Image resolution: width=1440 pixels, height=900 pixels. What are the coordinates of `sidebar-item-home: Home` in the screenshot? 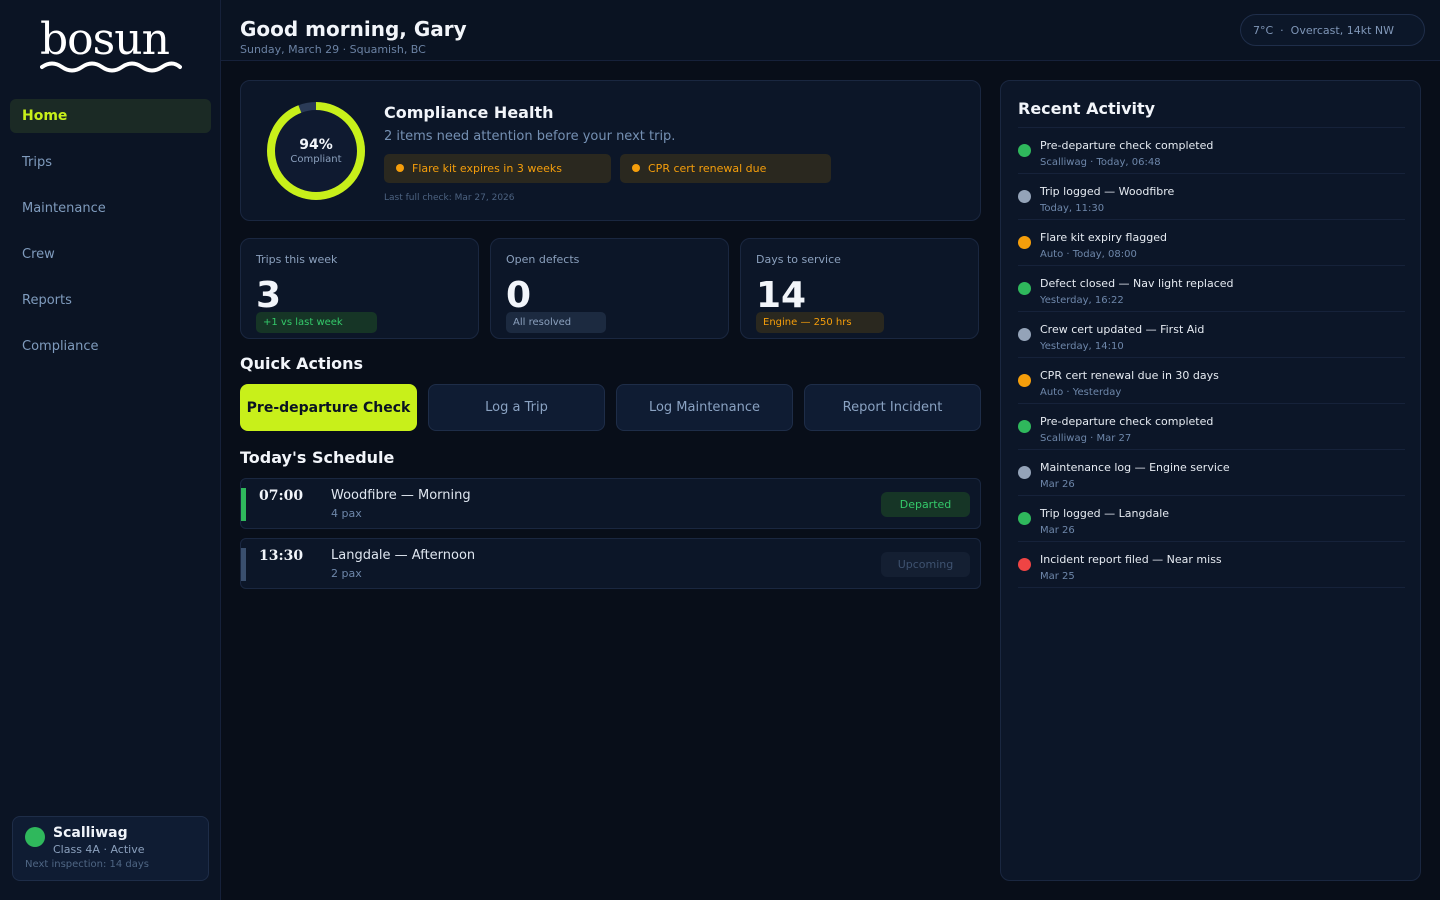 It's located at (110, 116).